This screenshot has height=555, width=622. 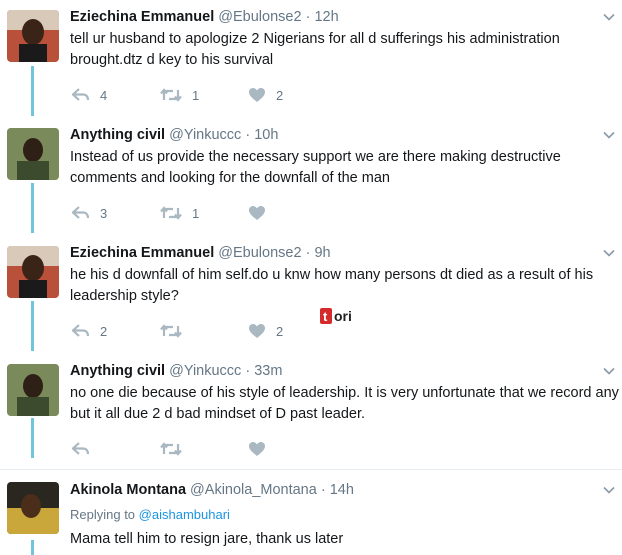 I want to click on tori-logo: t ori, so click(x=340, y=317).